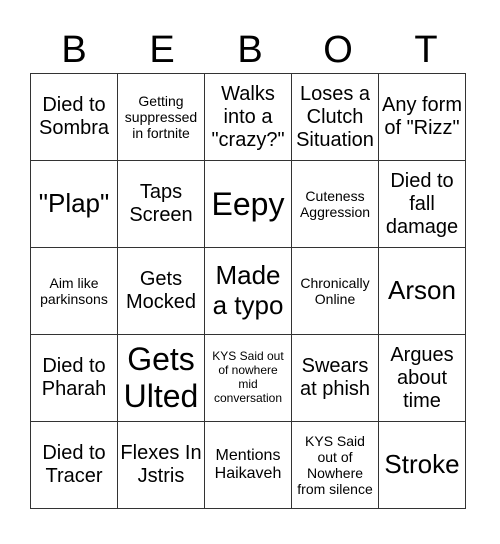  I want to click on bingo-cell: Died to fall damage, so click(422, 204).